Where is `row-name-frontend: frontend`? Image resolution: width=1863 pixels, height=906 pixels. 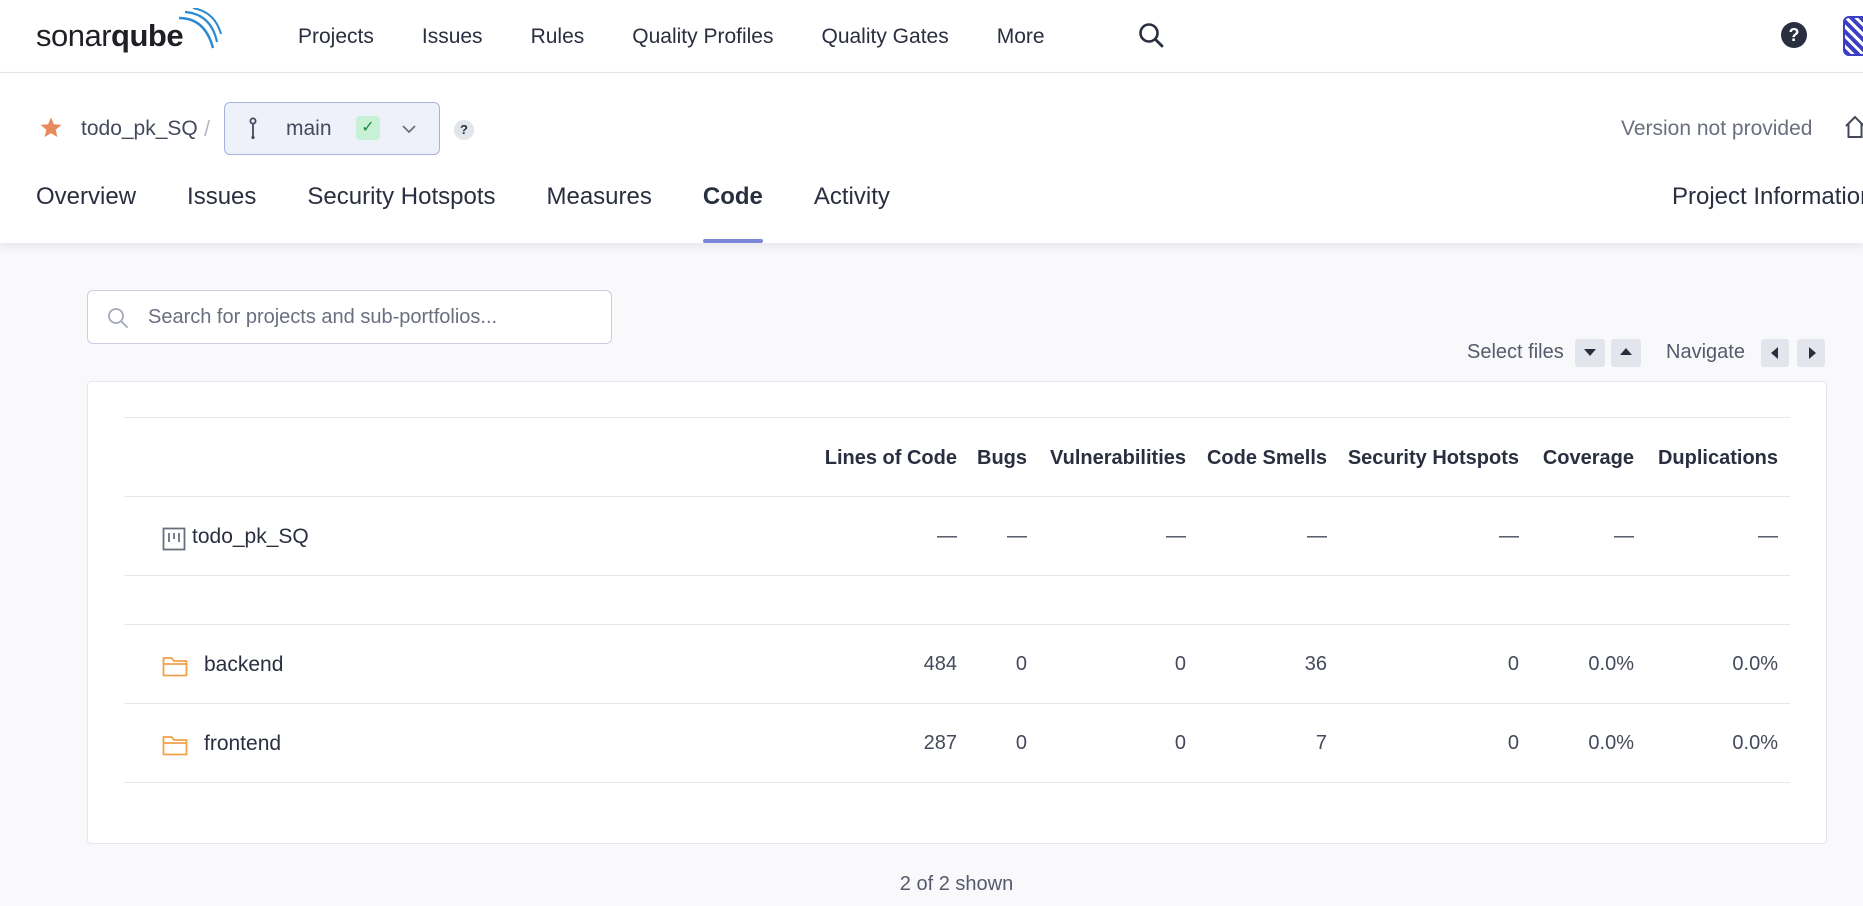
row-name-frontend: frontend is located at coordinates (242, 744).